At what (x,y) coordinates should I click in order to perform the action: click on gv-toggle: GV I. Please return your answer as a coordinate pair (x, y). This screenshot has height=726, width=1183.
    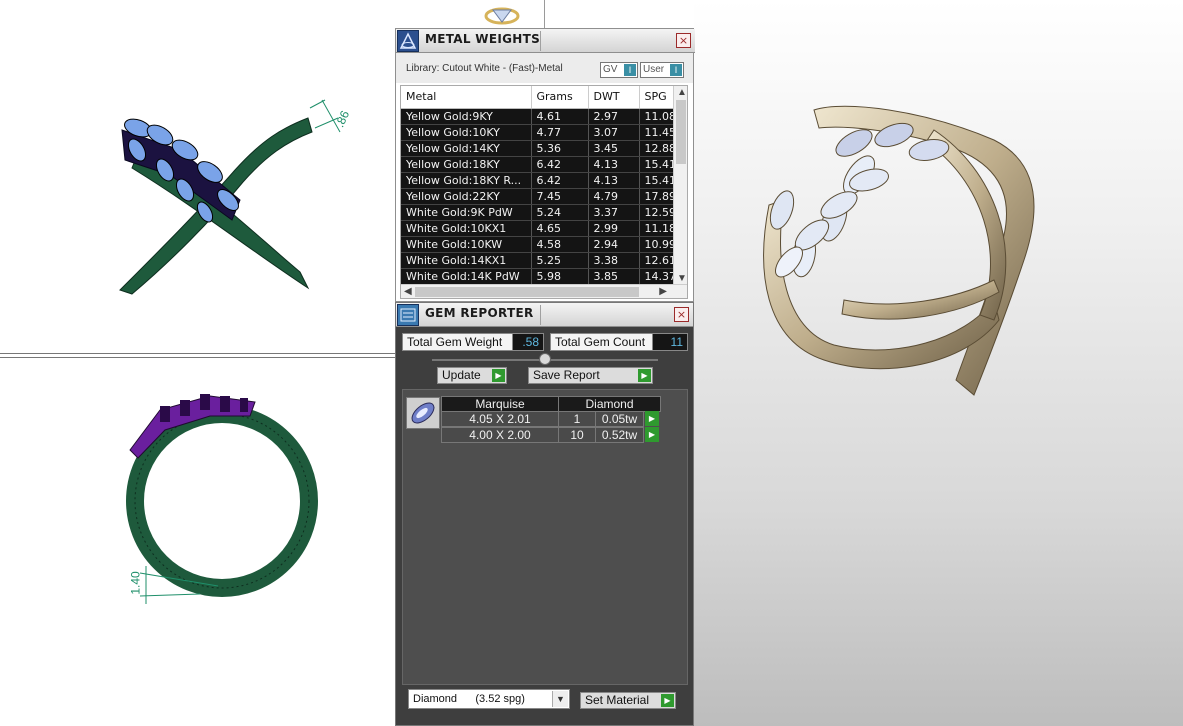
    Looking at the image, I should click on (619, 70).